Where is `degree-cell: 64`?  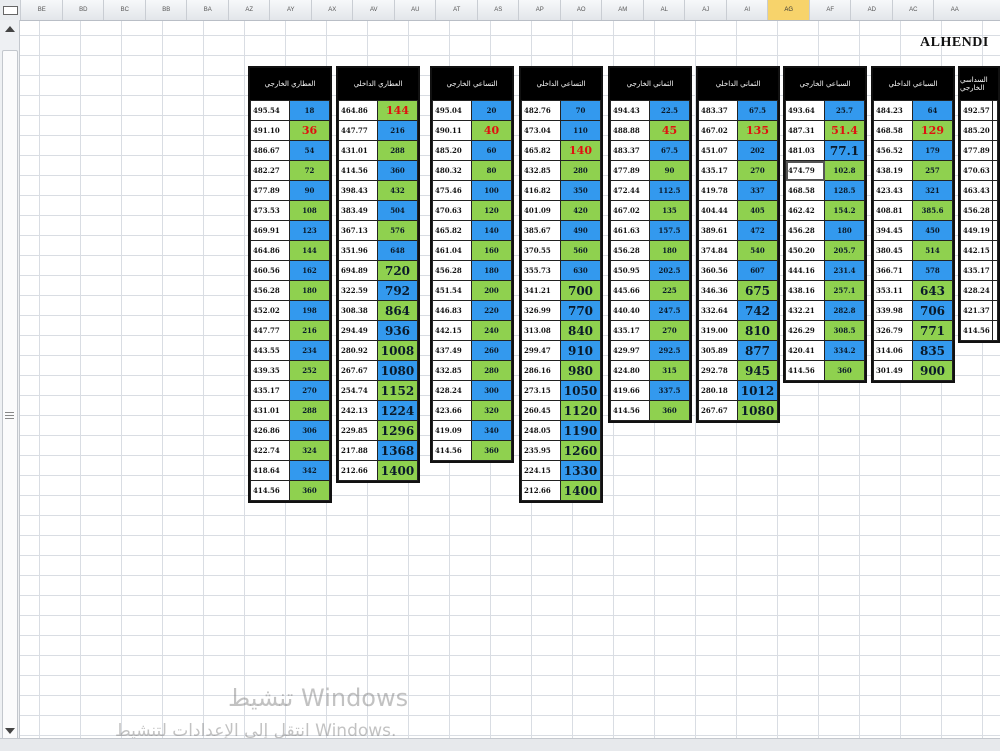
degree-cell: 64 is located at coordinates (932, 110).